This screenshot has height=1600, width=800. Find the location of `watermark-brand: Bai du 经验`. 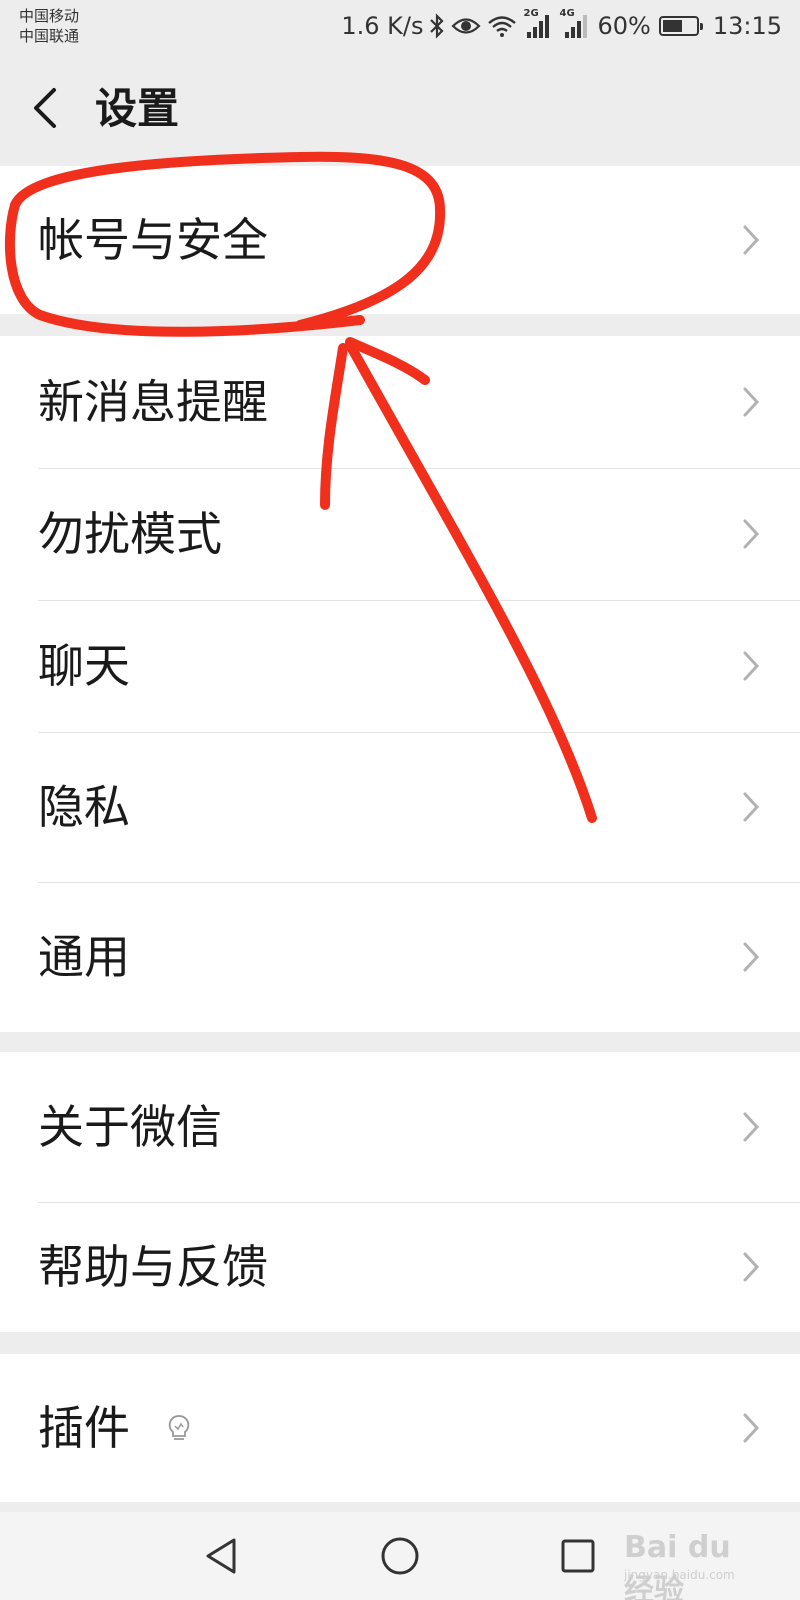

watermark-brand: Bai du 经验 is located at coordinates (677, 1565).